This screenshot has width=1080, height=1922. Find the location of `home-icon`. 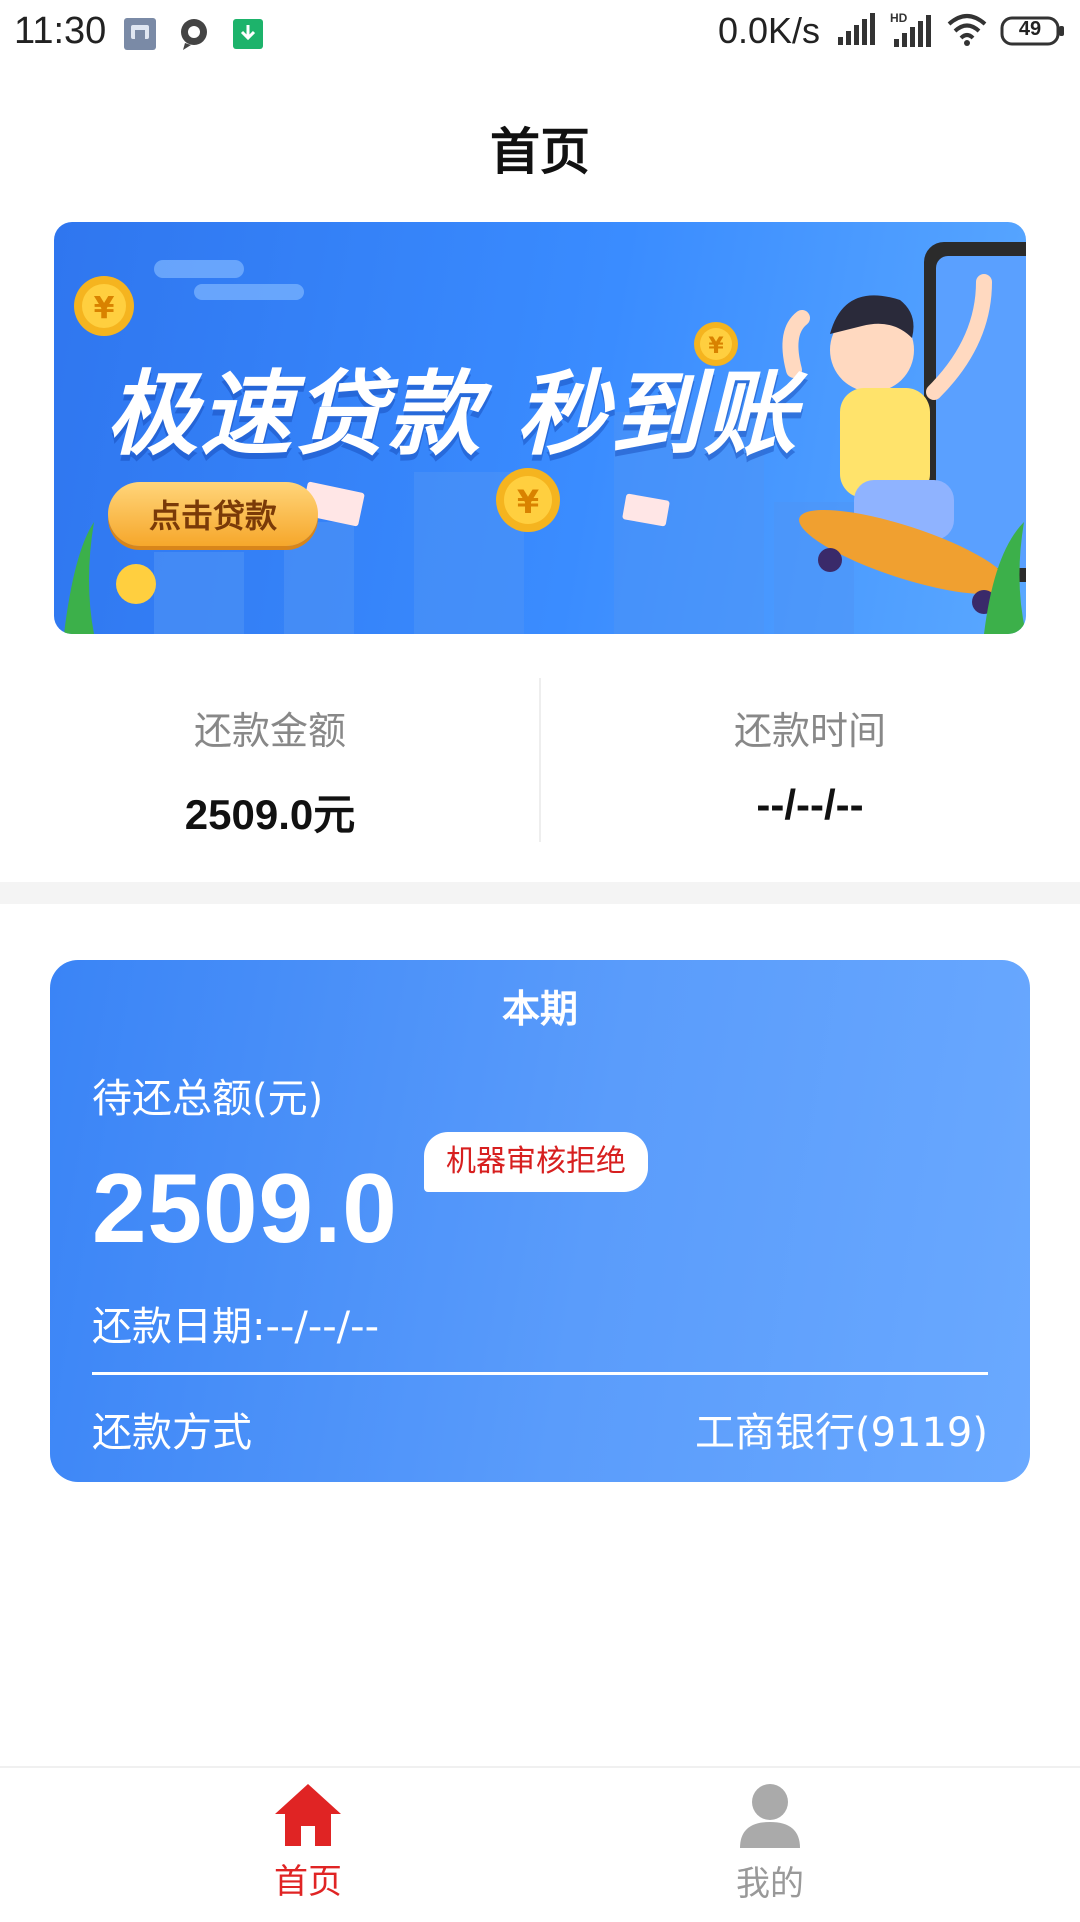

home-icon is located at coordinates (308, 1817).